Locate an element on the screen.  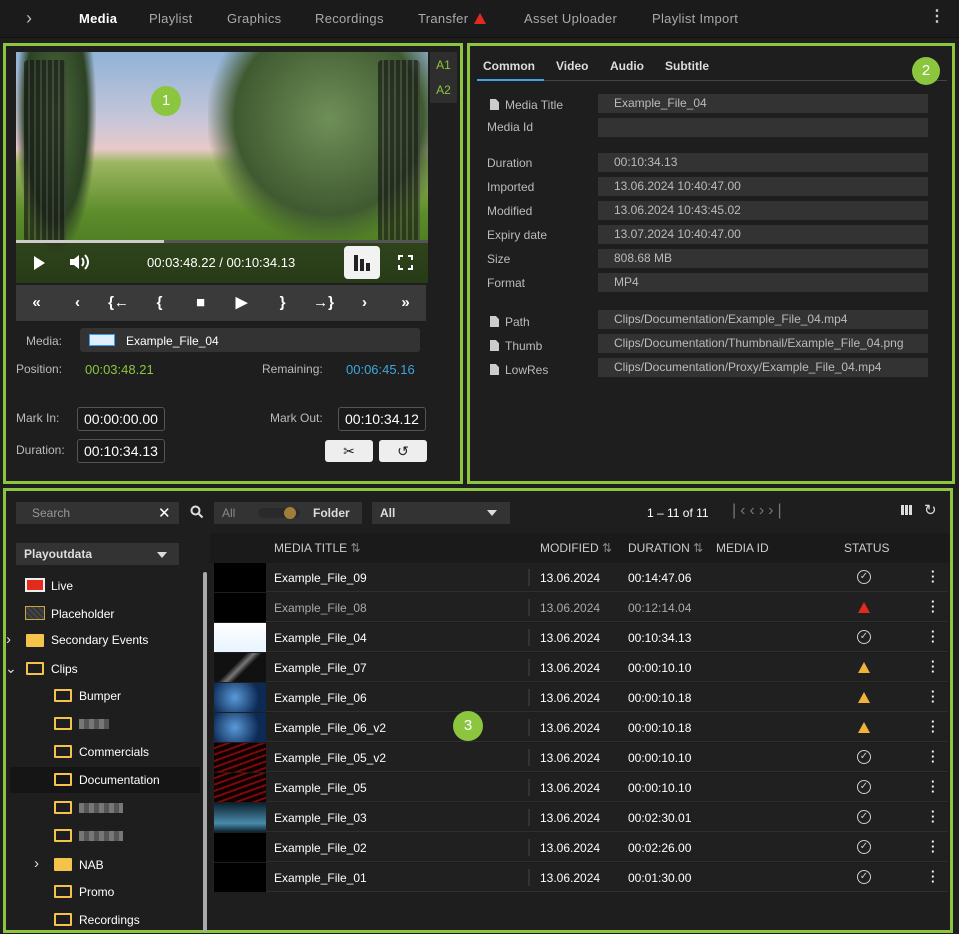
table-row: Example_File_02 13.06.2024 00:02:26.00 ✓ · · · is located at coordinates (580, 847).